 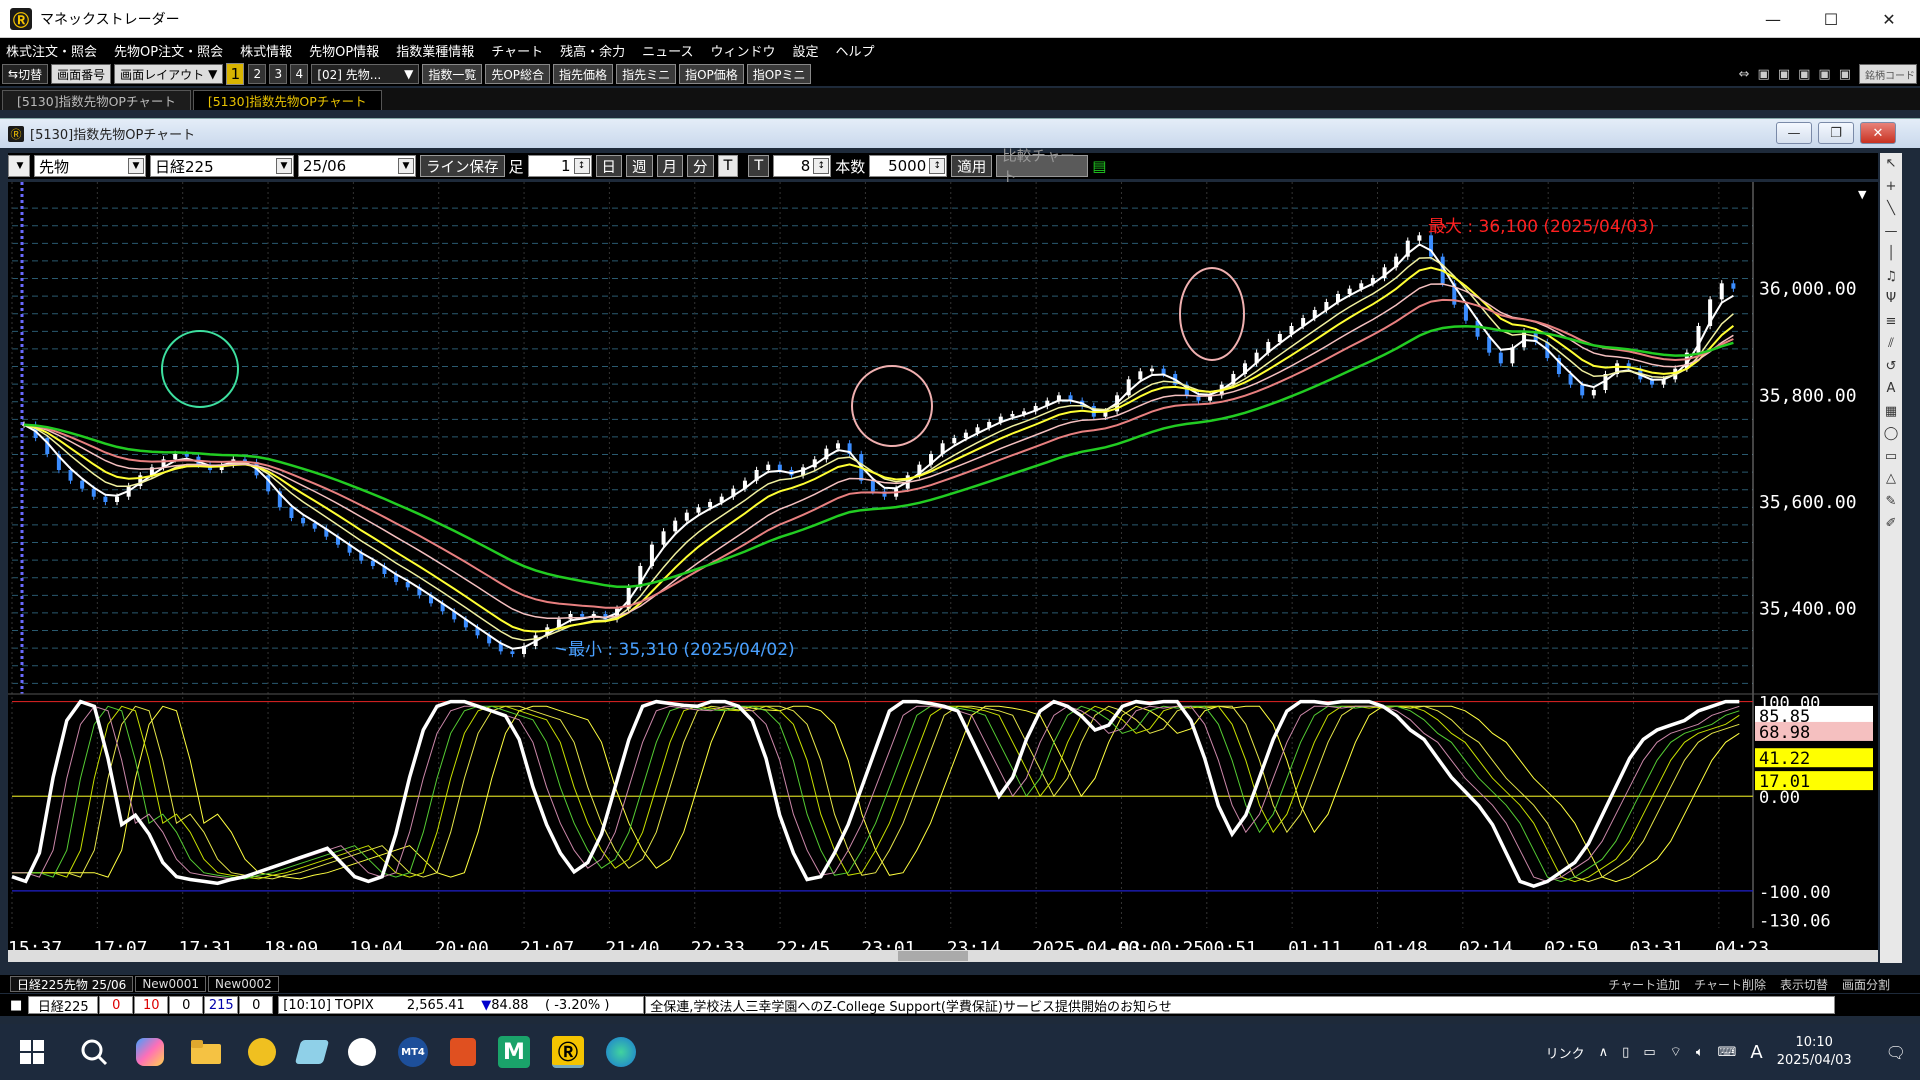 I want to click on index-futures-price-button: 指先価格, so click(x=583, y=74).